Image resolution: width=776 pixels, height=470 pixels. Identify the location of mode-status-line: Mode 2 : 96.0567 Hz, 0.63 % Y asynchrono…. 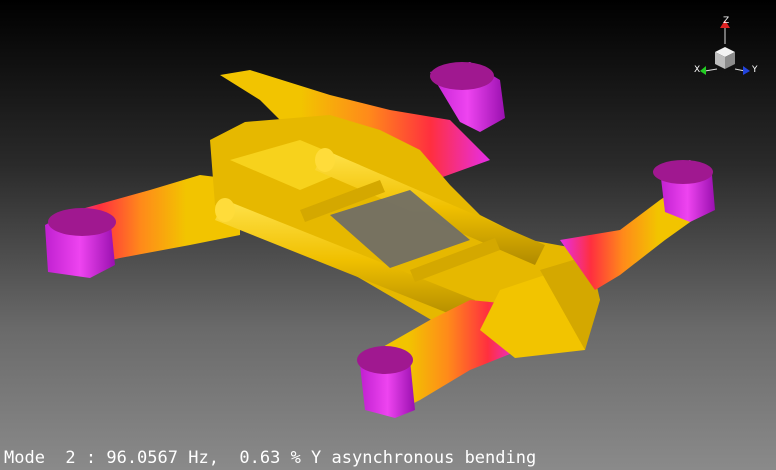
(270, 458).